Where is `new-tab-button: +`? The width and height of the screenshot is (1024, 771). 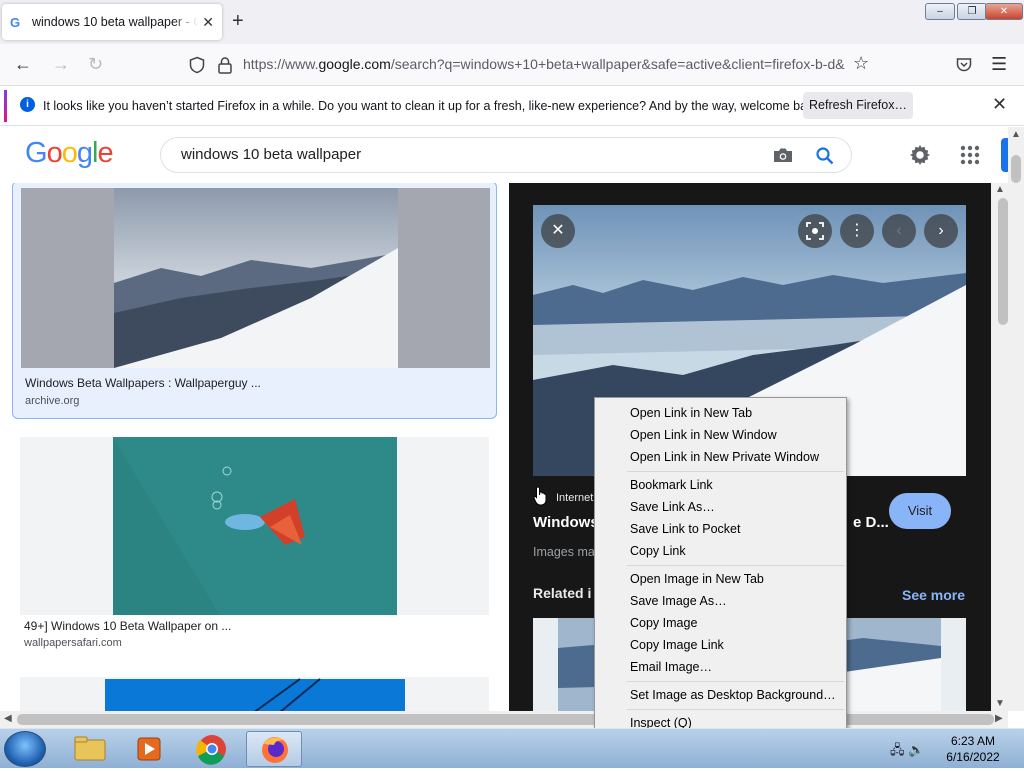 new-tab-button: + is located at coordinates (238, 21).